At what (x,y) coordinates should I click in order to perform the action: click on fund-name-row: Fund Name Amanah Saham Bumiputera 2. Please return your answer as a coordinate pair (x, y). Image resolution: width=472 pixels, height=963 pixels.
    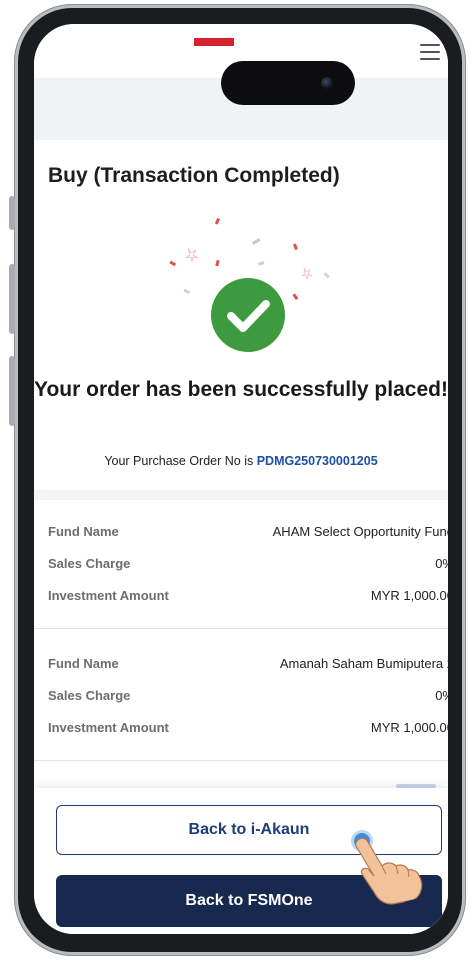
    Looking at the image, I should click on (248, 666).